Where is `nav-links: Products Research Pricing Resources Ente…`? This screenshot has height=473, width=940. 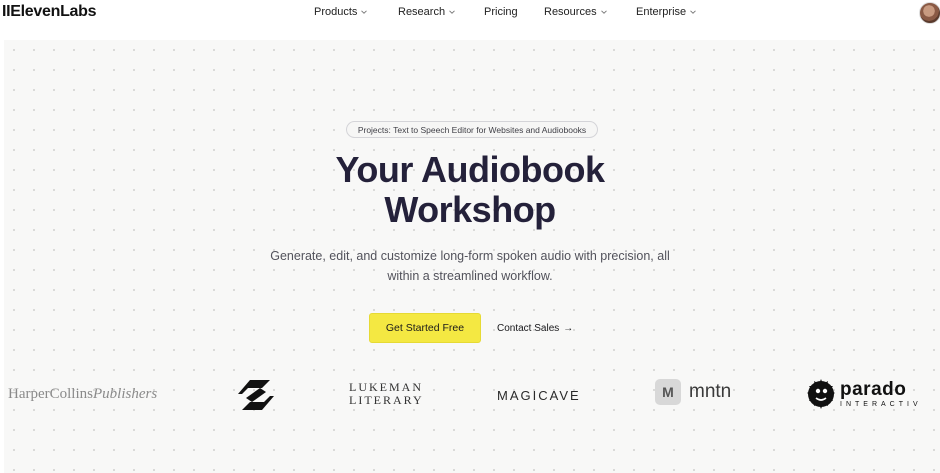 nav-links: Products Research Pricing Resources Ente… is located at coordinates (470, 14).